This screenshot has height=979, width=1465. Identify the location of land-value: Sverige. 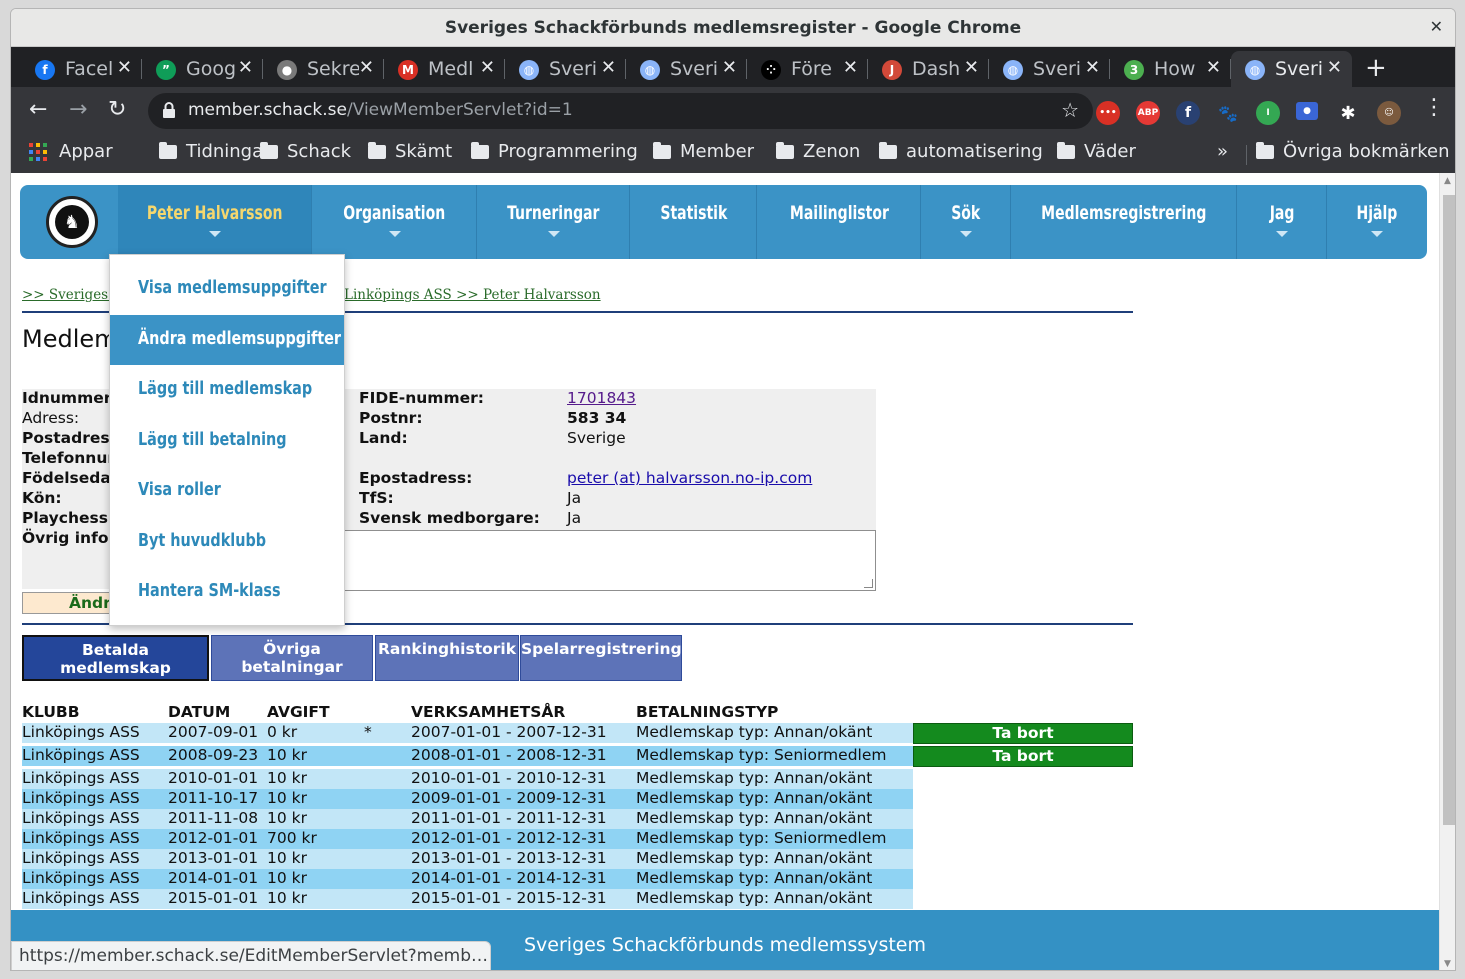
(596, 438).